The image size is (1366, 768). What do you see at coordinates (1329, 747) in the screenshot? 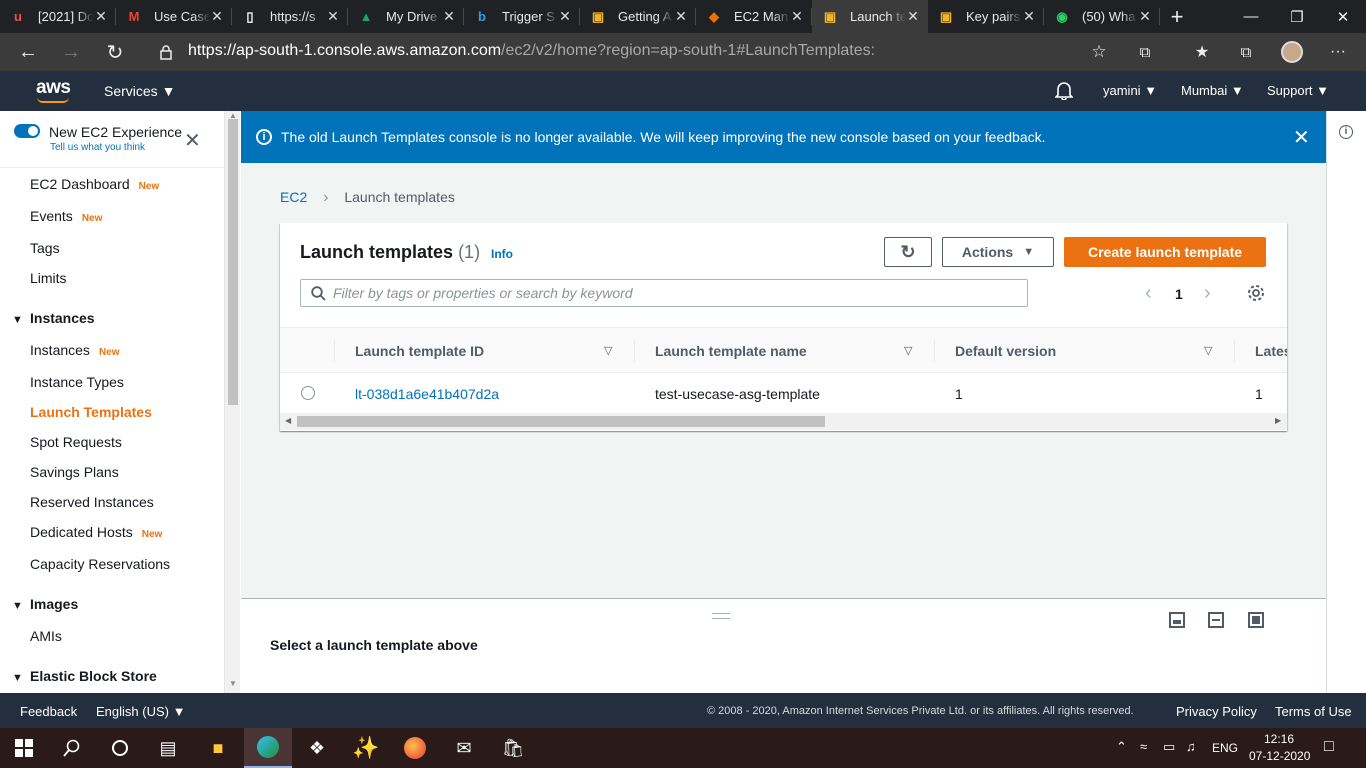
I see `notifications-icon: □` at bounding box center [1329, 747].